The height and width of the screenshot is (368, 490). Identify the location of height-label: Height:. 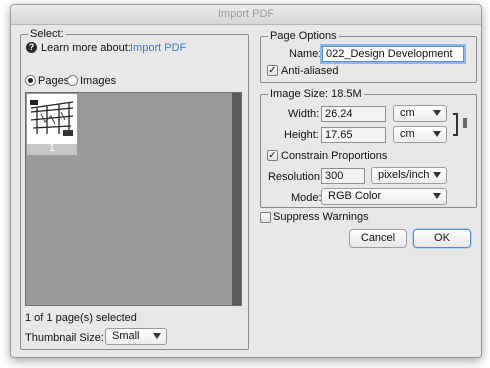
(301, 135).